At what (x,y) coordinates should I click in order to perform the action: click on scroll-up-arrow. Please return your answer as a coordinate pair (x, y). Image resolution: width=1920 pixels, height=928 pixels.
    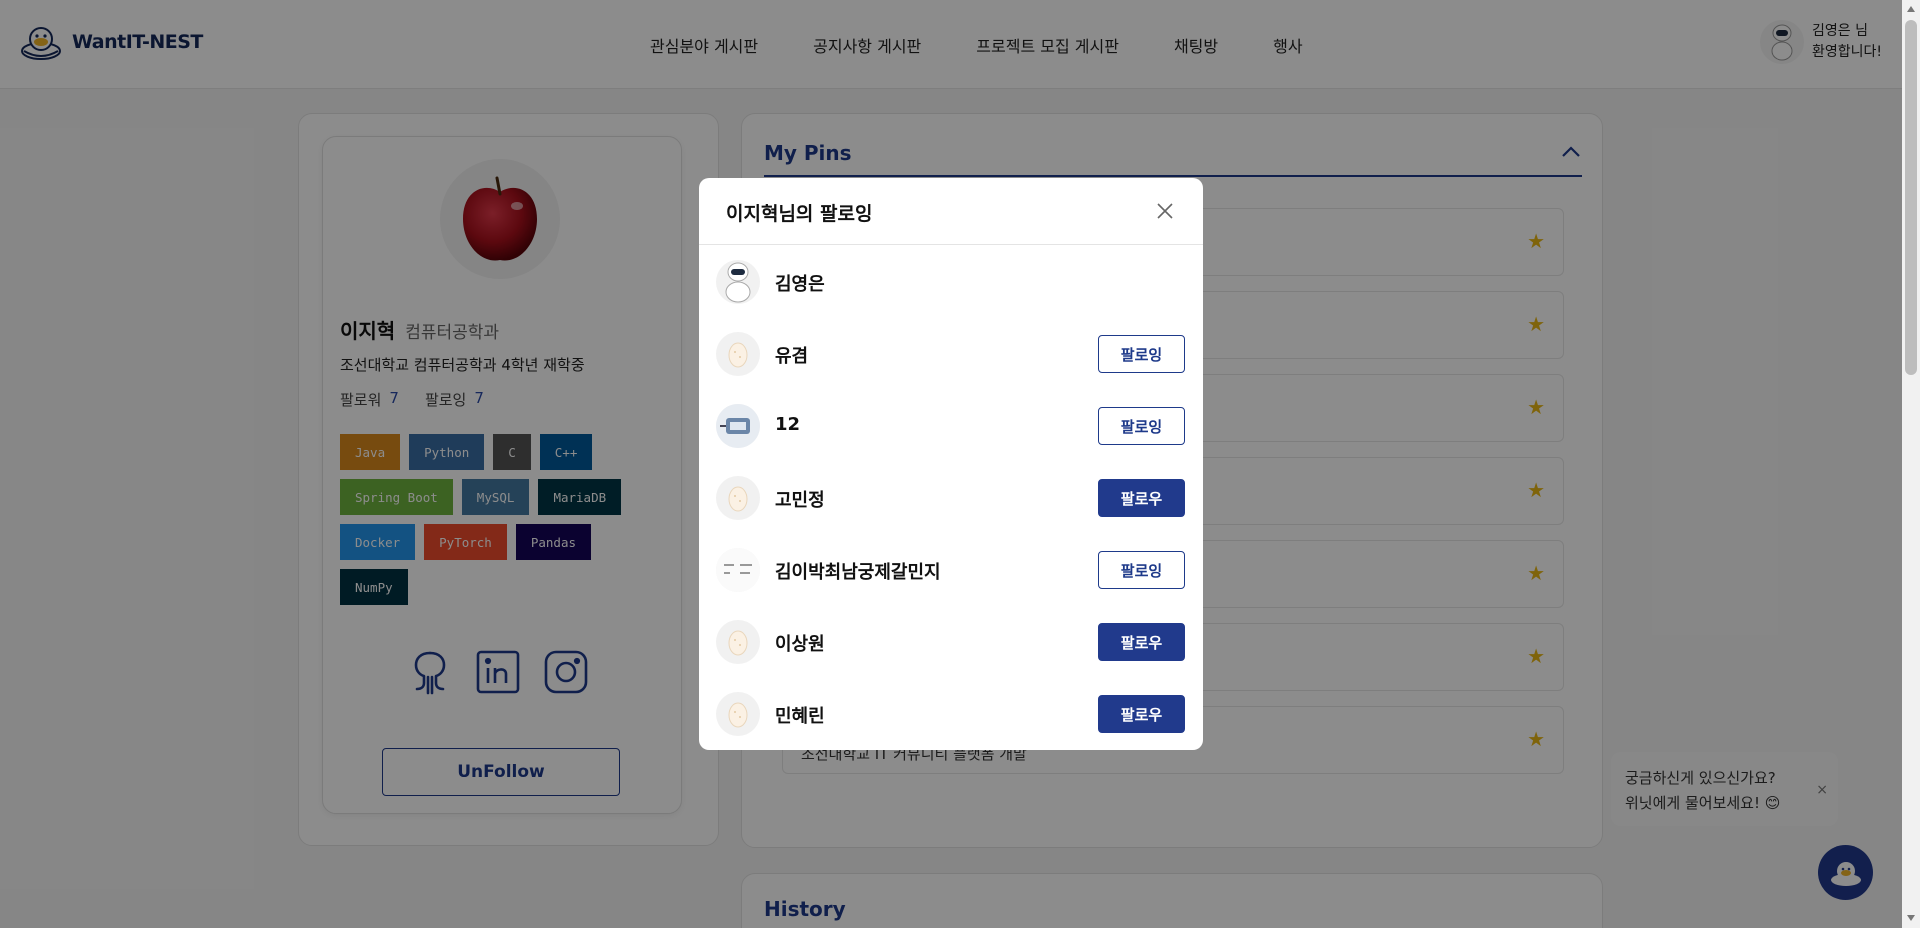
    Looking at the image, I should click on (1911, 9).